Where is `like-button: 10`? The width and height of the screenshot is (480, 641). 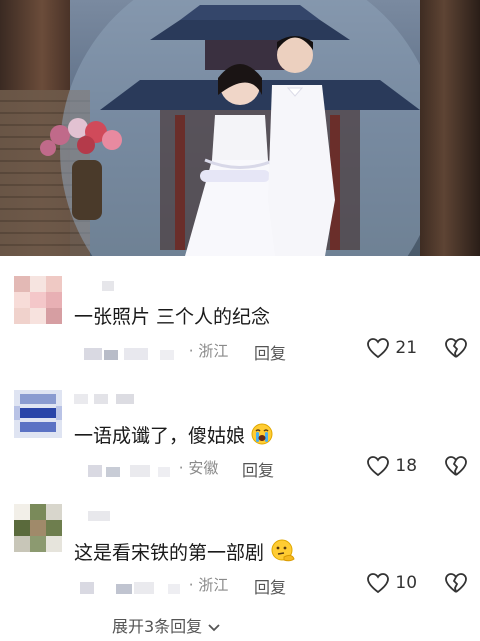
like-button: 10 is located at coordinates (391, 584).